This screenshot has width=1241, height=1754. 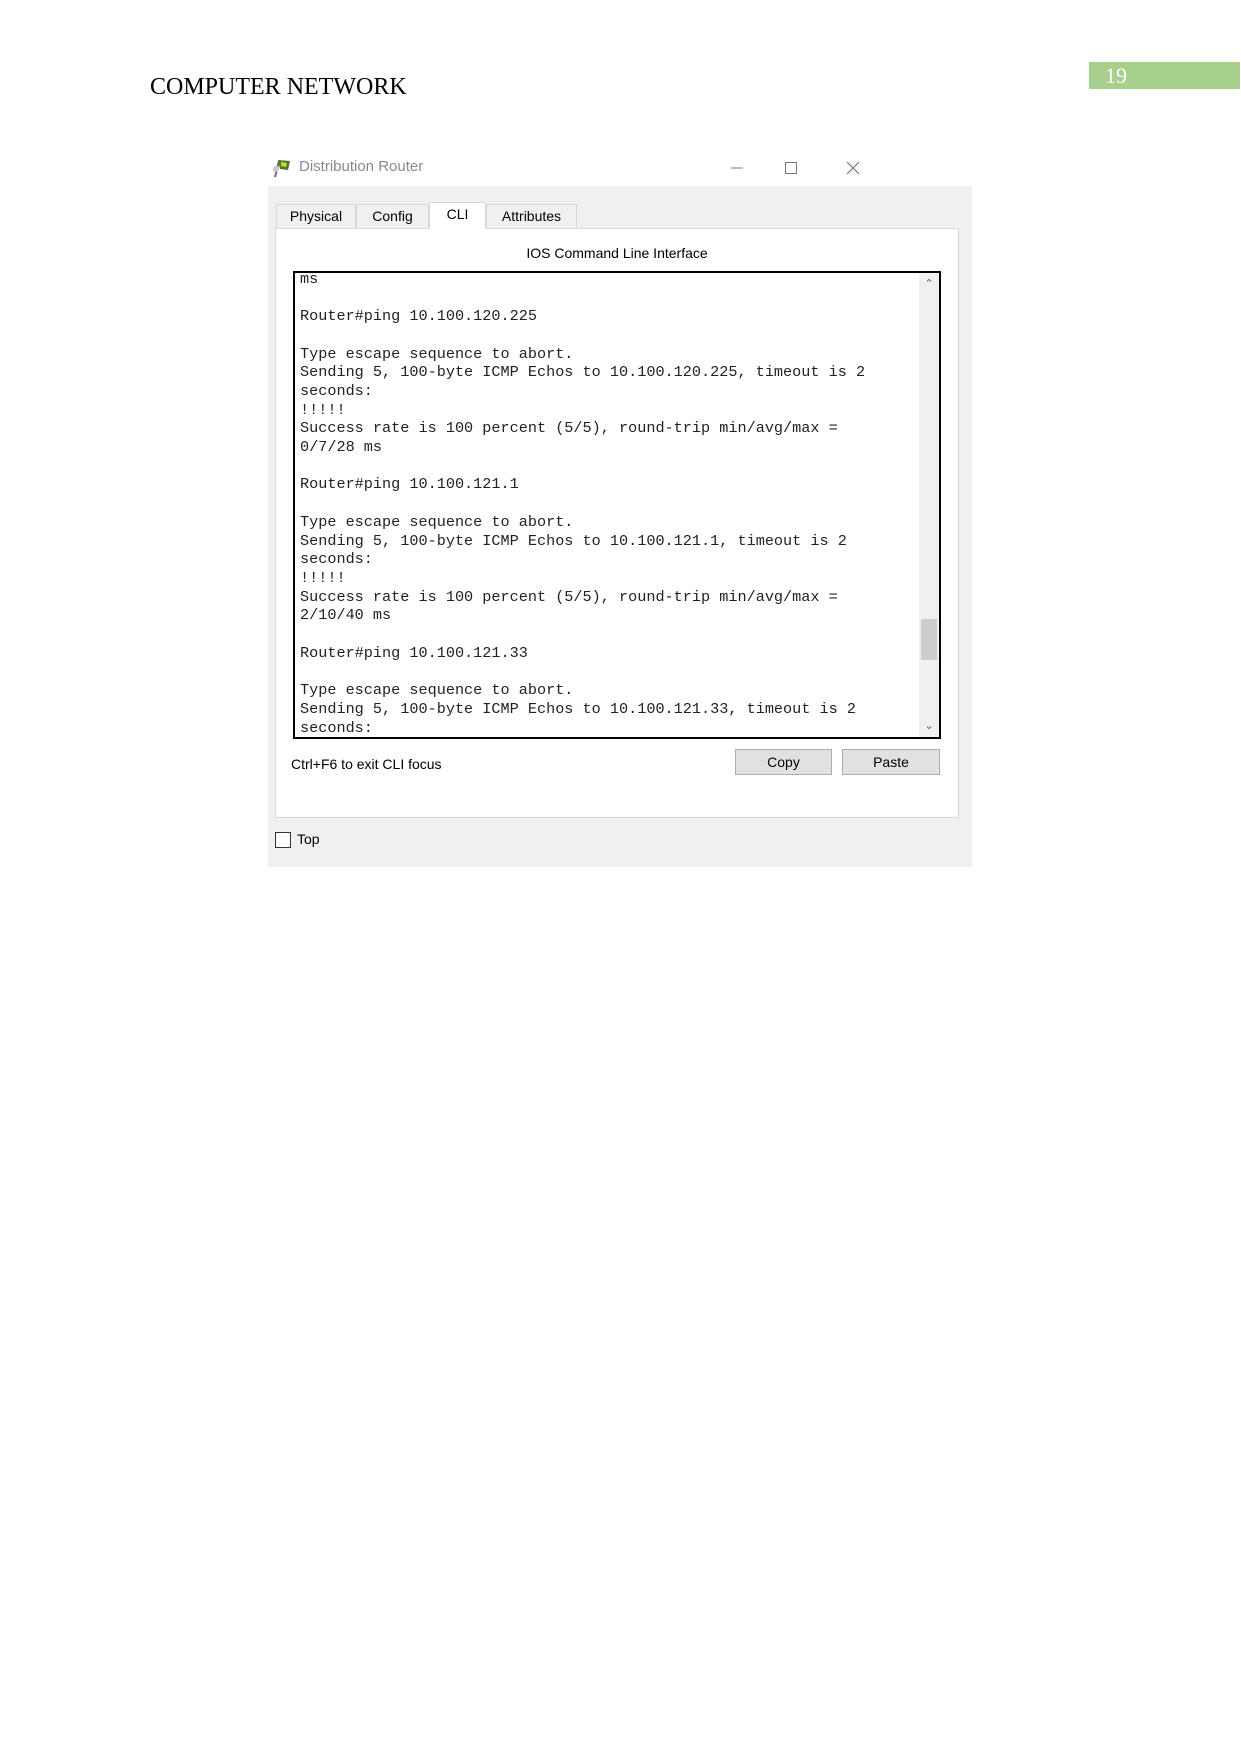 I want to click on tab-cli: CLI, so click(x=457, y=215).